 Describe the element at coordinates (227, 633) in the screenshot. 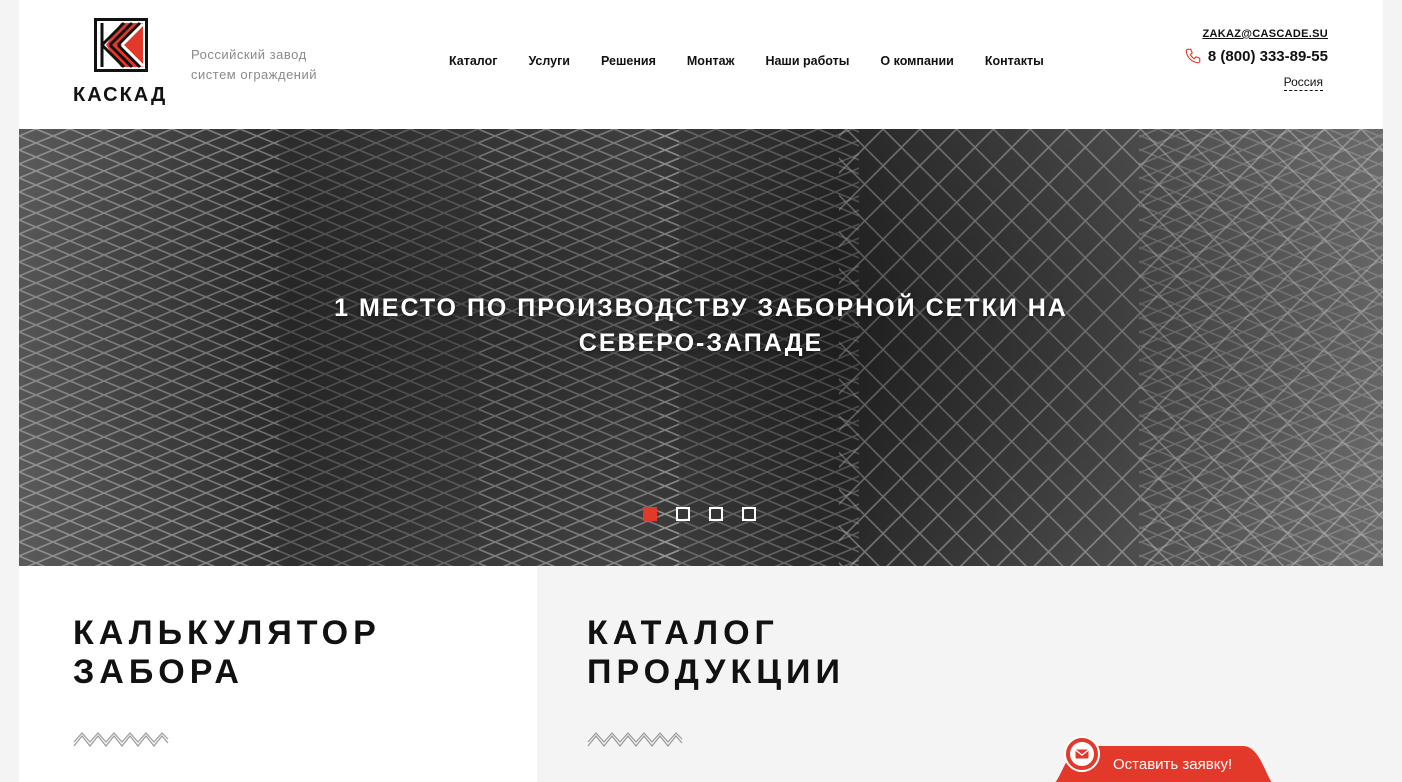

I see `calculator-title-line-1: КАЛЬКУЛЯТОР` at that location.